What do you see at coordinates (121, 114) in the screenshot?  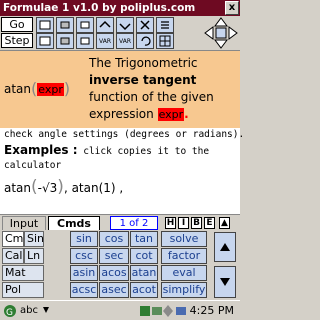 I see `desc-line-4: expression` at bounding box center [121, 114].